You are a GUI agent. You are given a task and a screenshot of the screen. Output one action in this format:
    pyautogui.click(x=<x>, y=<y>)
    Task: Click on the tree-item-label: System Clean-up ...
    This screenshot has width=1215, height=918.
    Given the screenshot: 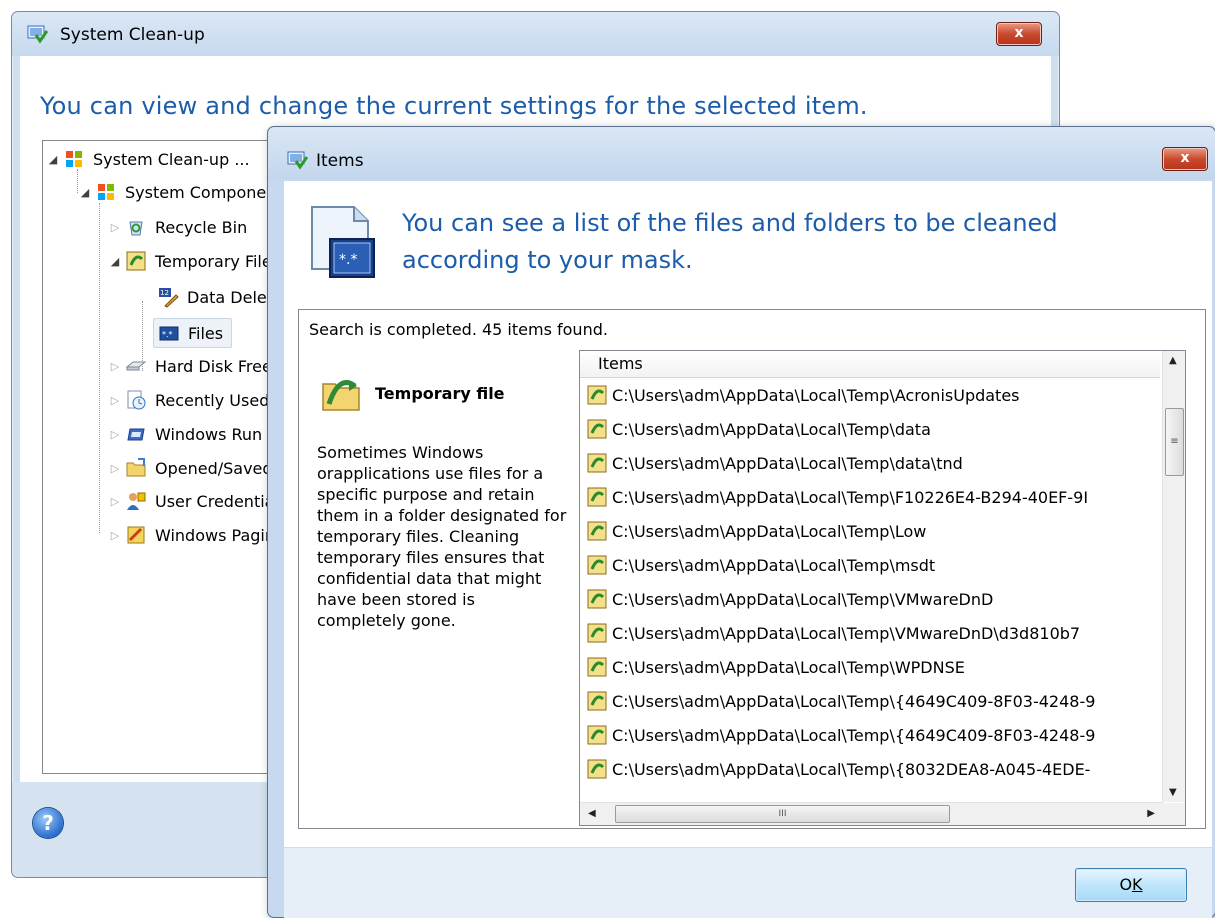 What is the action you would take?
    pyautogui.click(x=171, y=159)
    